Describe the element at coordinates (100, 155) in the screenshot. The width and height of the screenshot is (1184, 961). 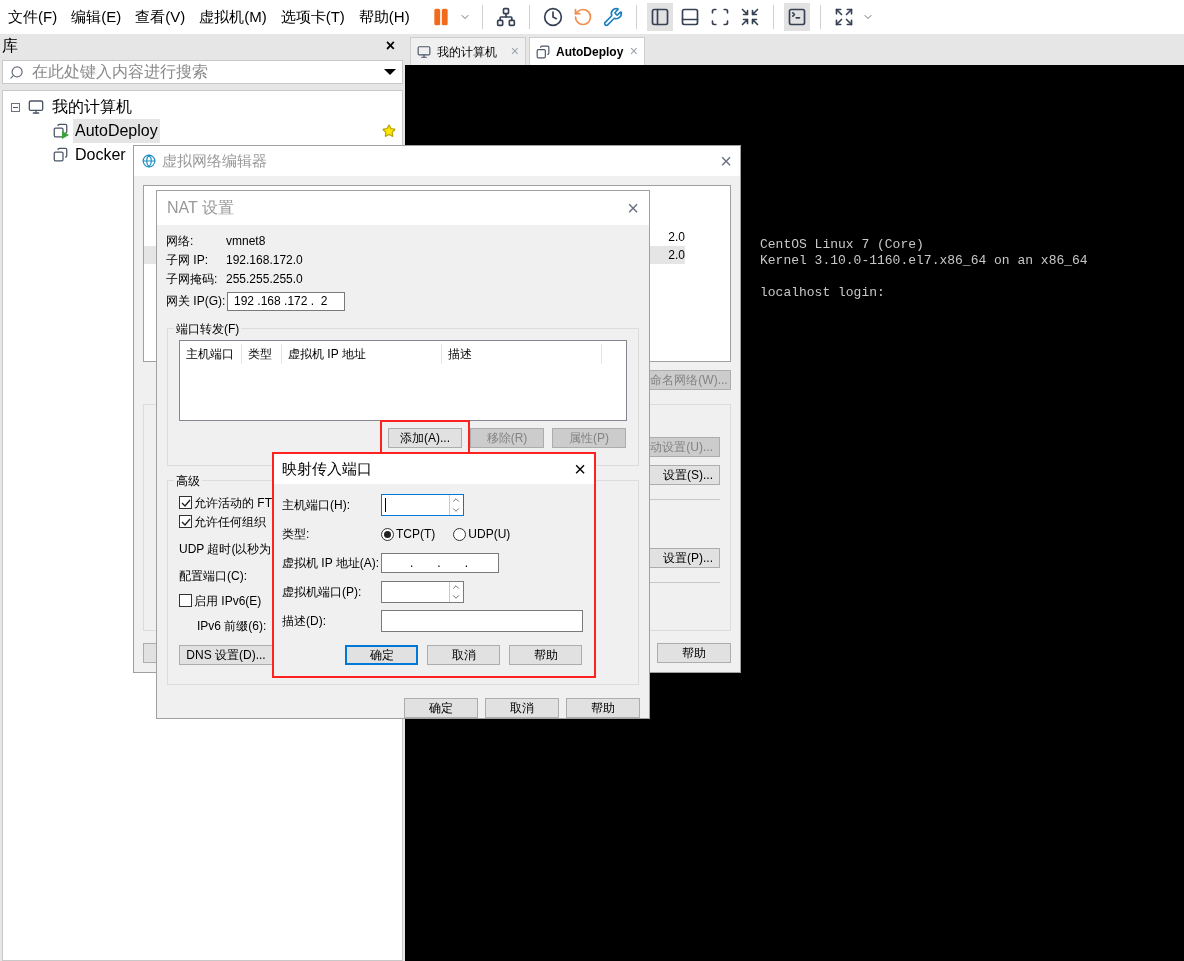
I see `tree-item: Docker` at that location.